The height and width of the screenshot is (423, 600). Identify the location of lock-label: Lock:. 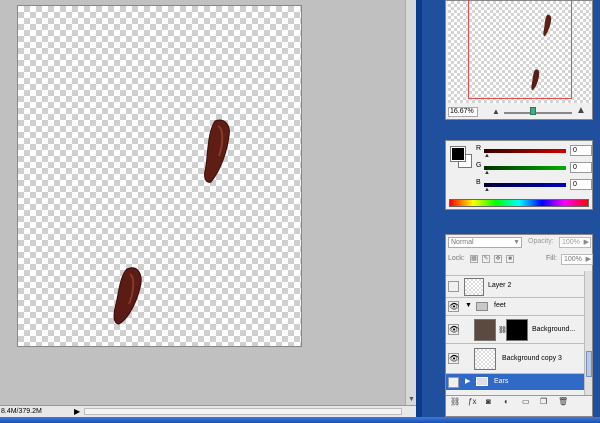
(456, 258).